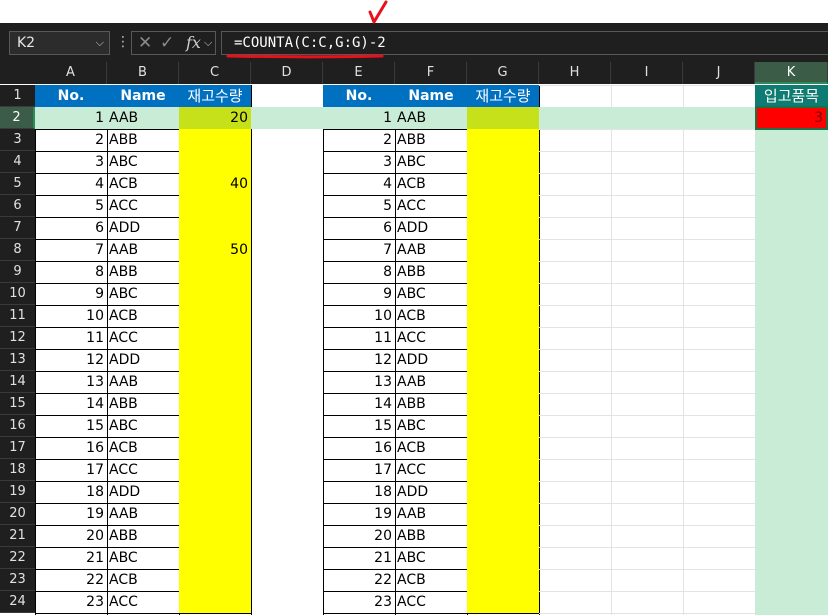 The width and height of the screenshot is (828, 615). I want to click on header-cell-f: Name, so click(431, 96).